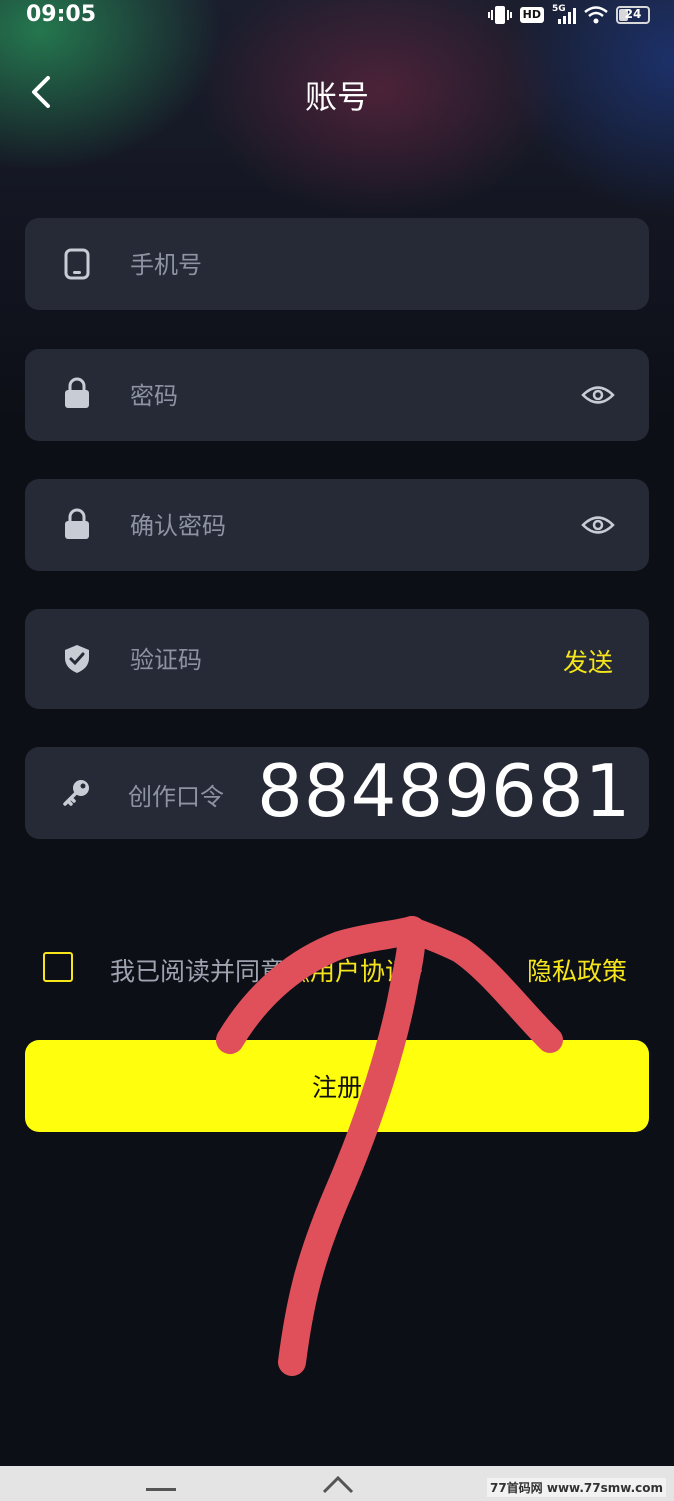 The height and width of the screenshot is (1501, 674). What do you see at coordinates (596, 15) in the screenshot?
I see `wifi-icon` at bounding box center [596, 15].